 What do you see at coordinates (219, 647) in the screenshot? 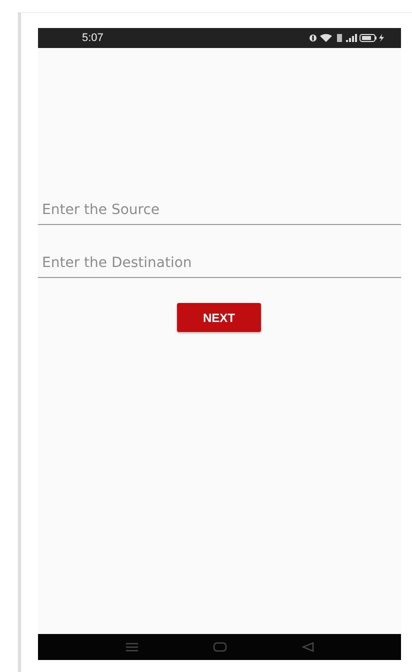
I see `home-icon` at bounding box center [219, 647].